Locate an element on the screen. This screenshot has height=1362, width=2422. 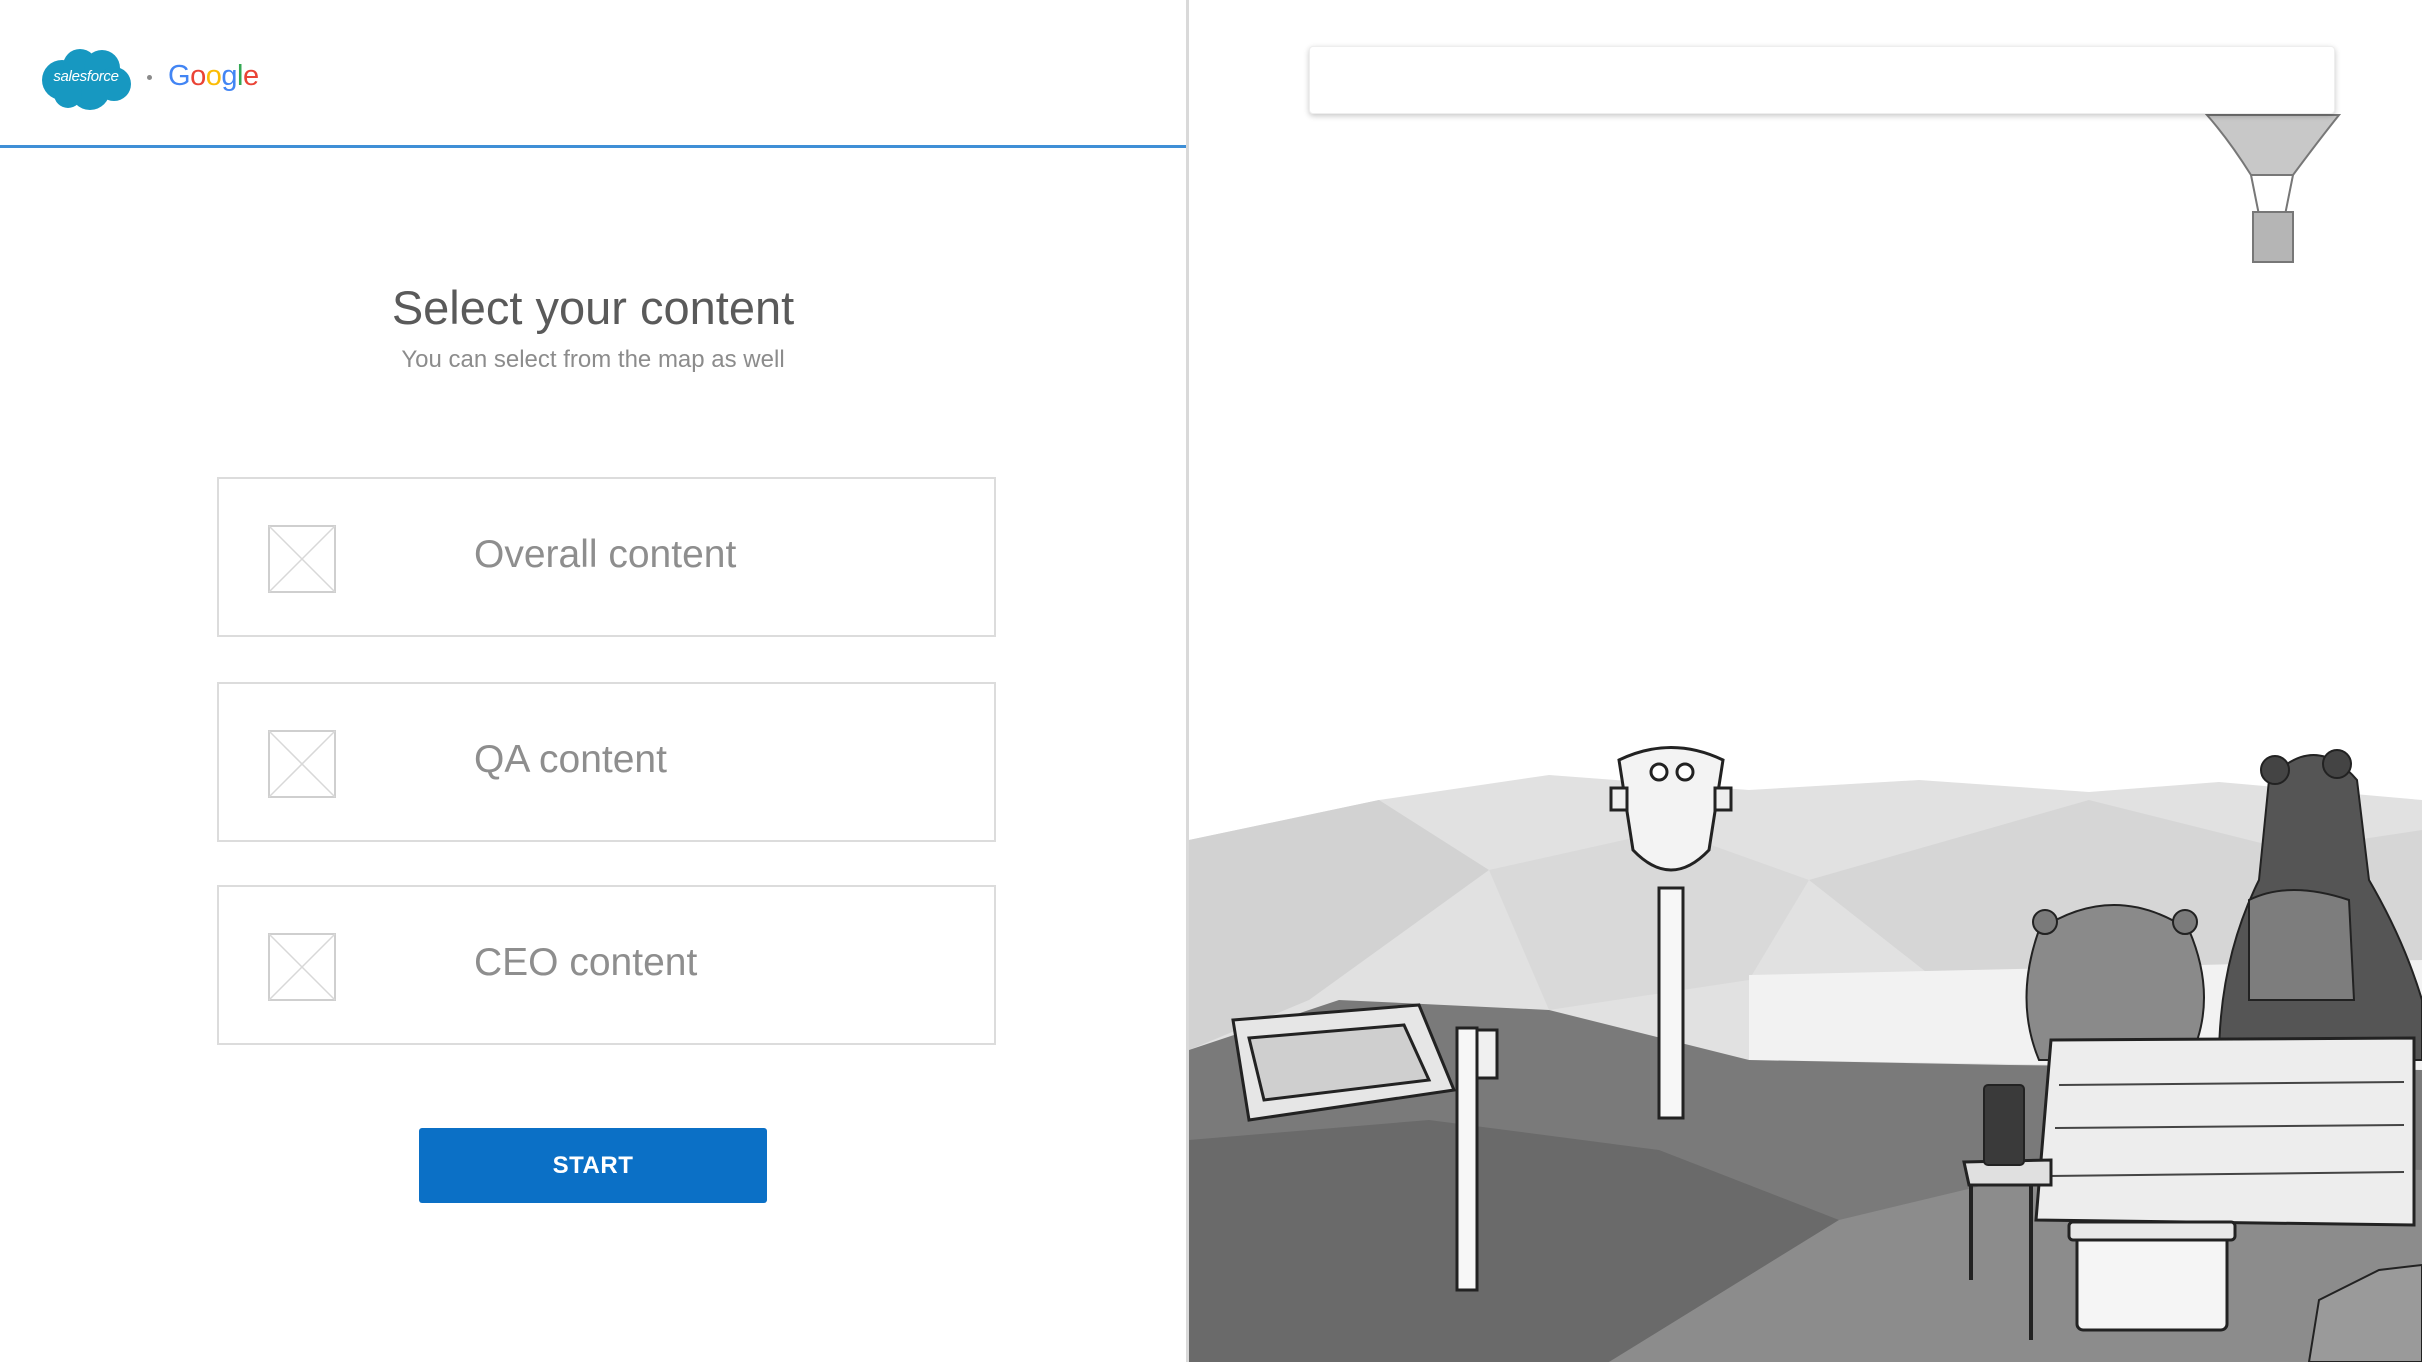
cooler is located at coordinates (2152, 1276).